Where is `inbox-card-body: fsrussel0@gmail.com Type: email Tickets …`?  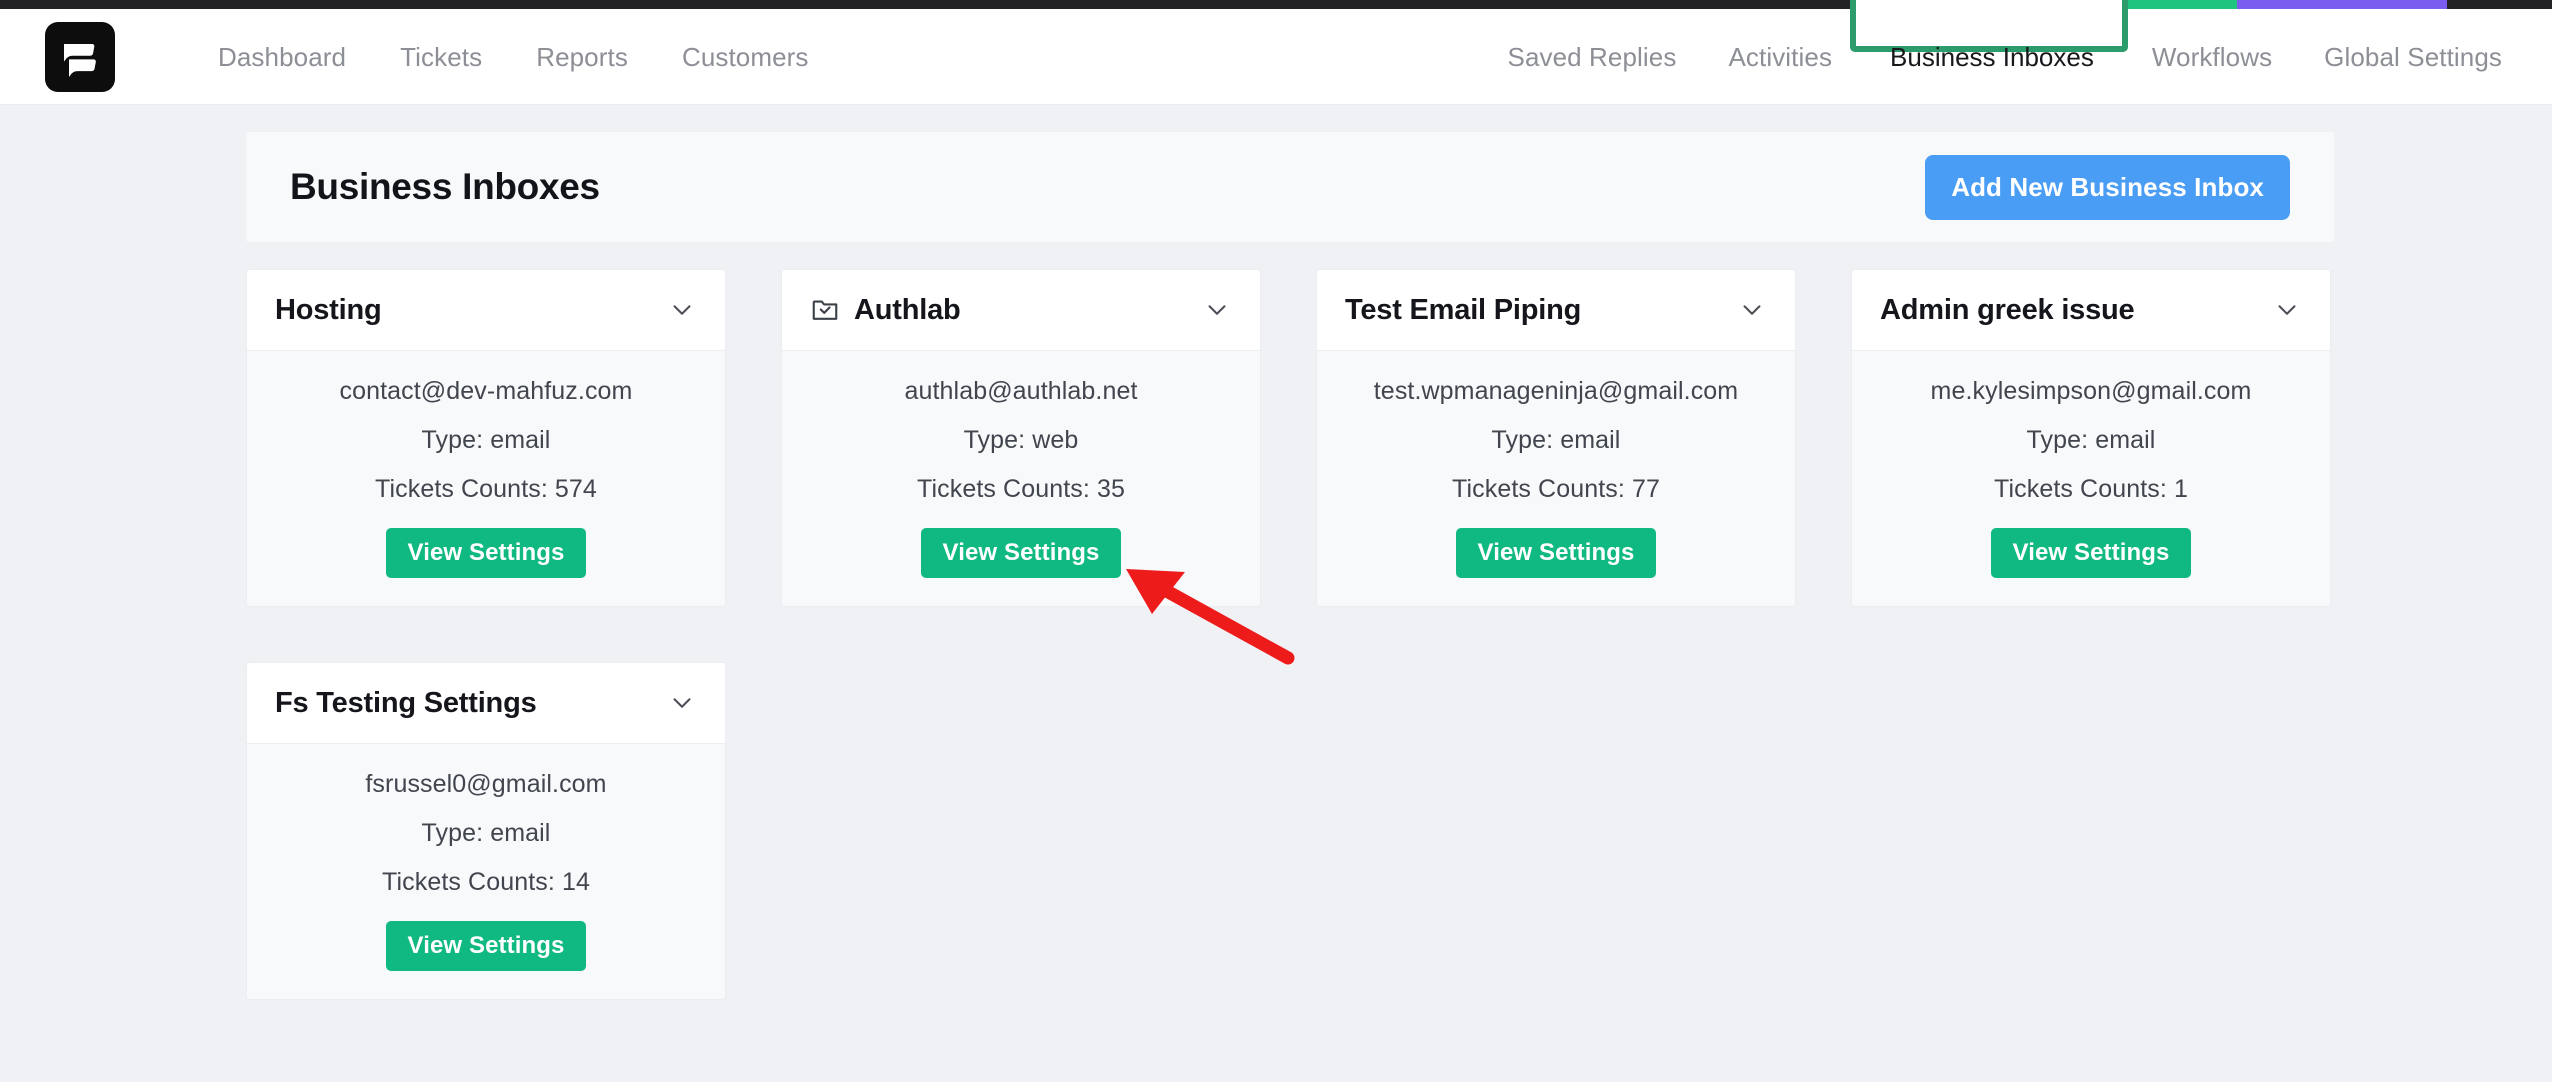 inbox-card-body: fsrussel0@gmail.com Type: email Tickets … is located at coordinates (486, 871).